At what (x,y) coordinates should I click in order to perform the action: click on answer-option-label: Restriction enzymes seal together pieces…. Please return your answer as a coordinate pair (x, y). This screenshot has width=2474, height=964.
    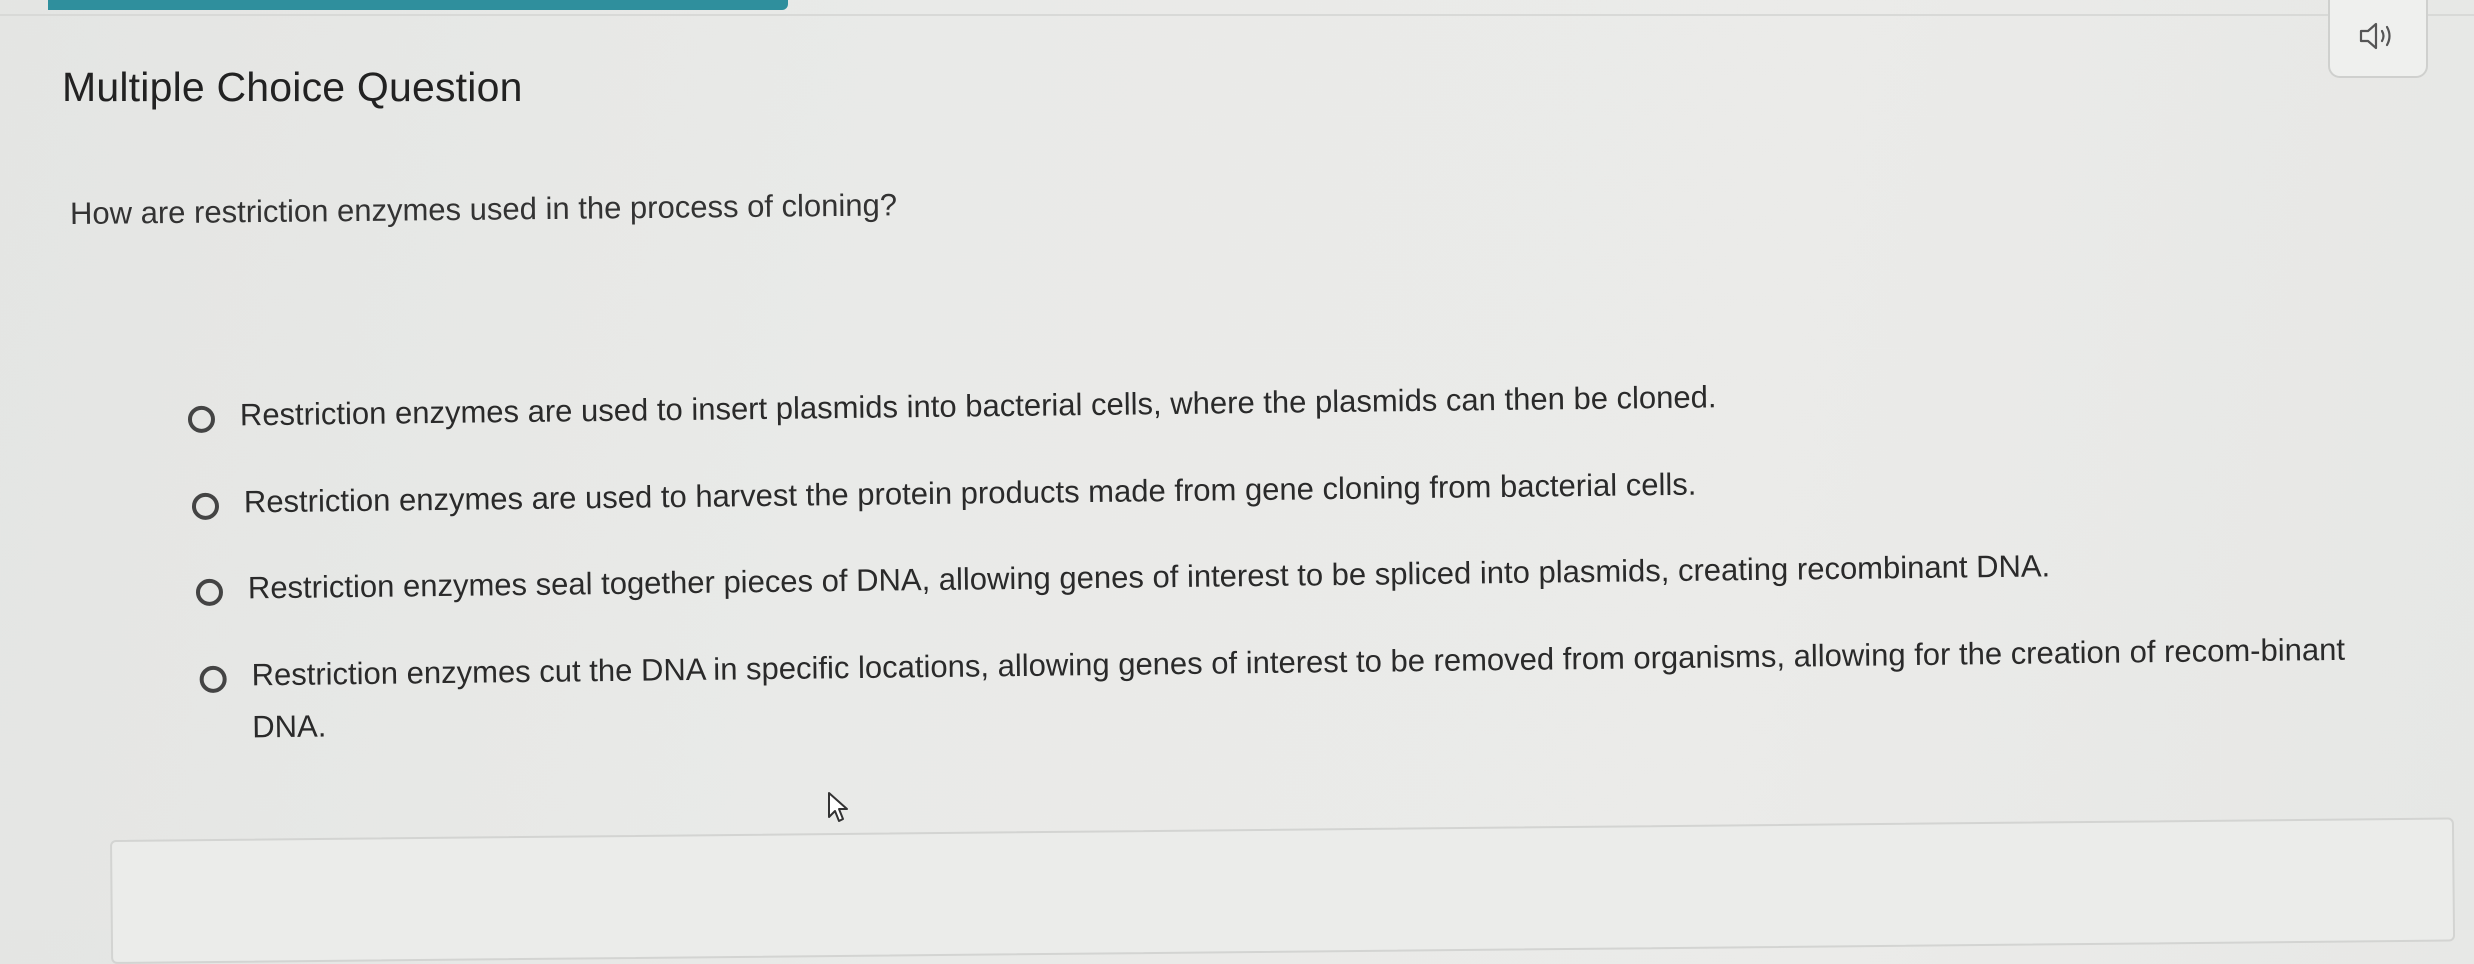
    Looking at the image, I should click on (1149, 577).